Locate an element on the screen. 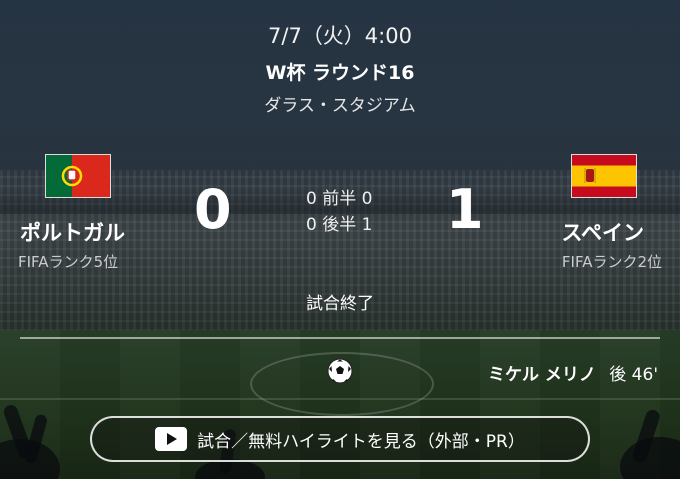 This screenshot has height=479, width=680. goal-event: ミケル メリノ 後 46' is located at coordinates (573, 372).